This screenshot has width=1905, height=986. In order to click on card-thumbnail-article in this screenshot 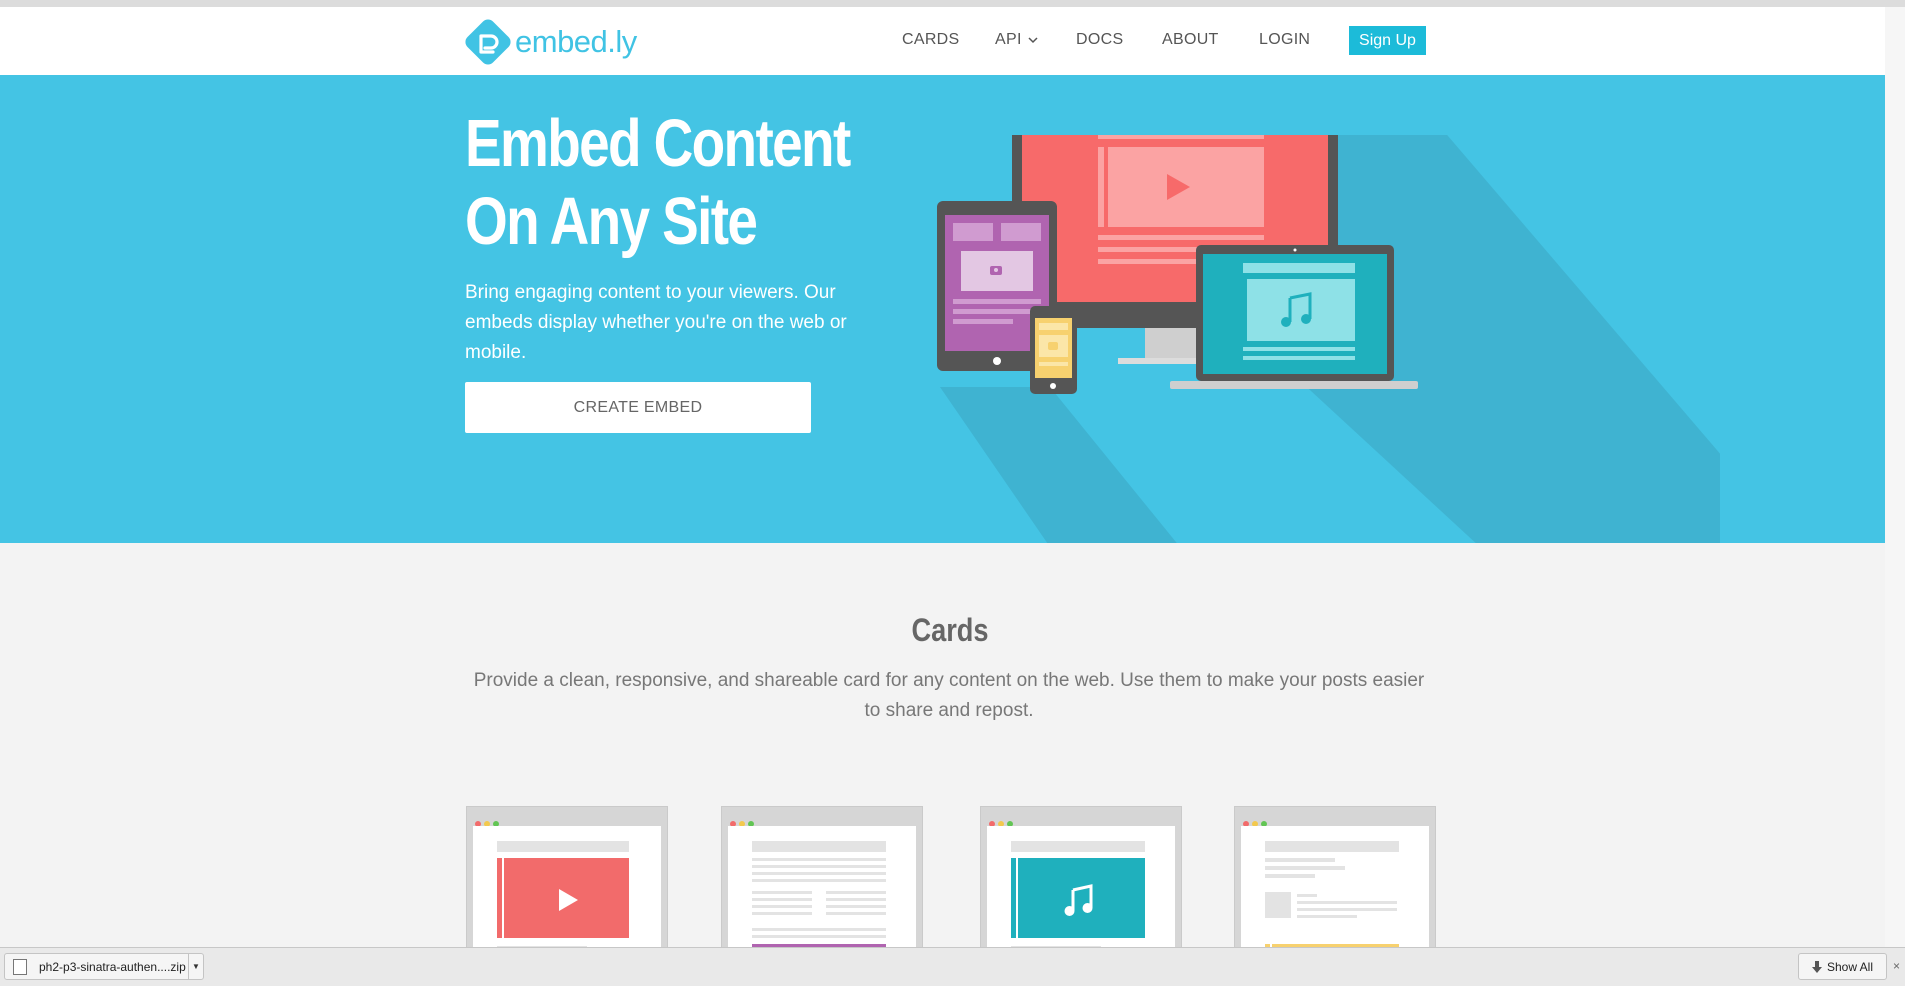, I will do `click(822, 876)`.